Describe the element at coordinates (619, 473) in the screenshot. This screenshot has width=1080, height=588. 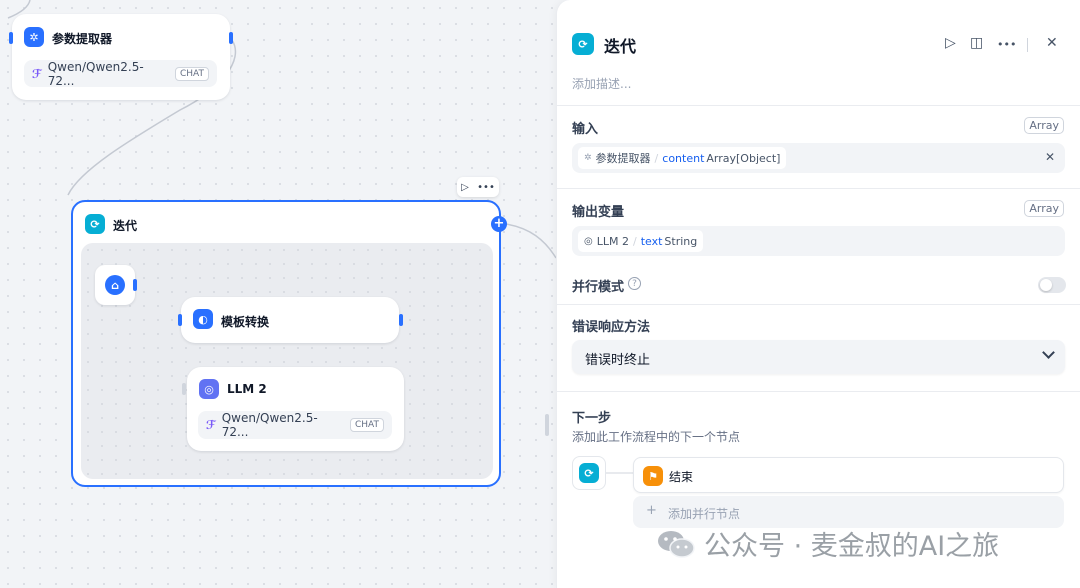
I see `next-step-connector` at that location.